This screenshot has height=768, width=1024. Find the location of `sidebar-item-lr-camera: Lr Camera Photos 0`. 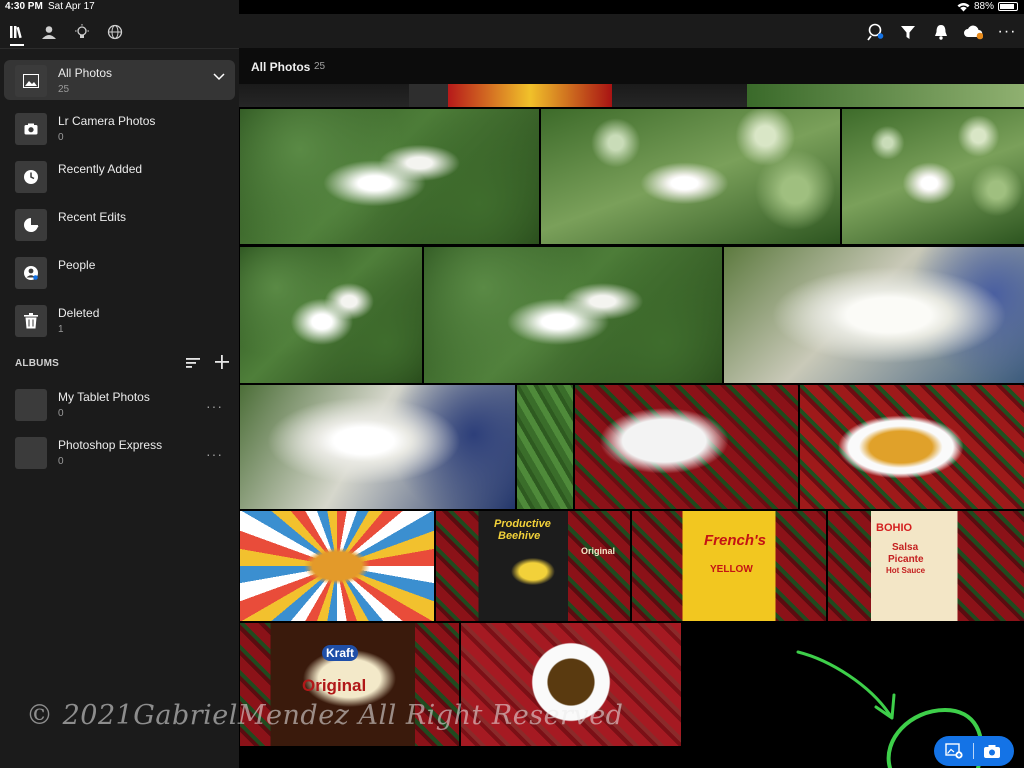

sidebar-item-lr-camera: Lr Camera Photos 0 is located at coordinates (119, 128).